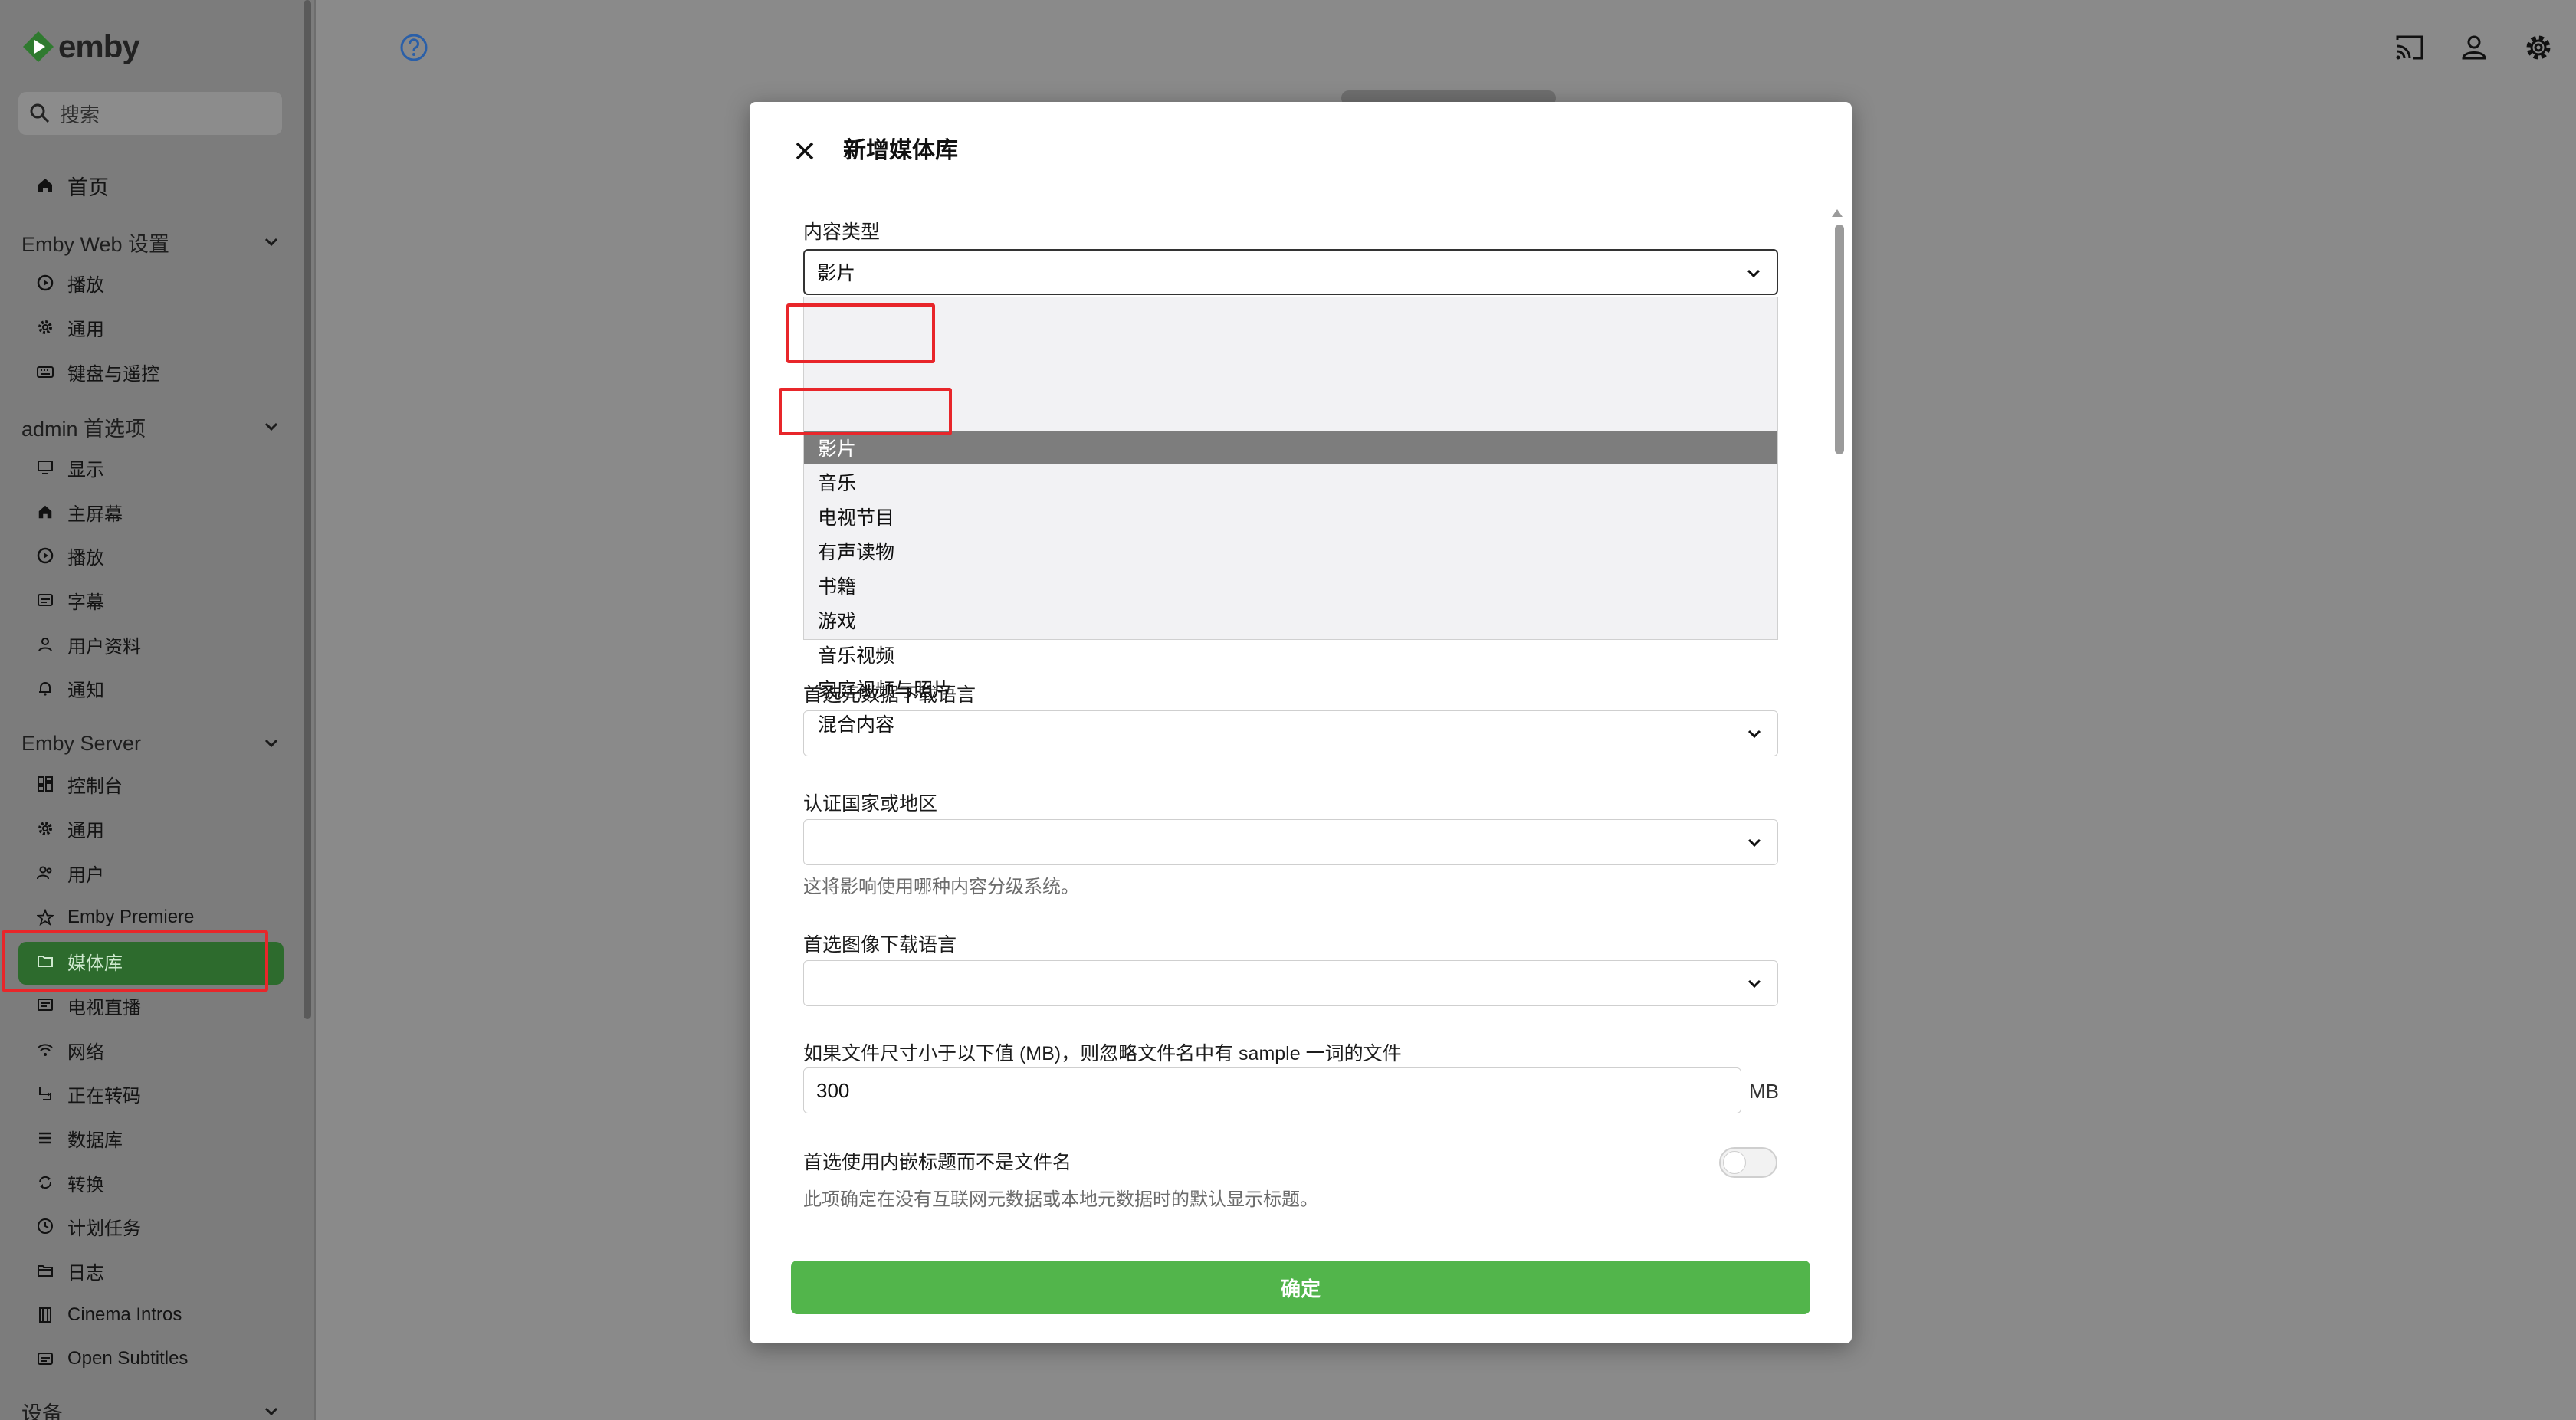  Describe the element at coordinates (1290, 482) in the screenshot. I see `option-music: 音乐` at that location.